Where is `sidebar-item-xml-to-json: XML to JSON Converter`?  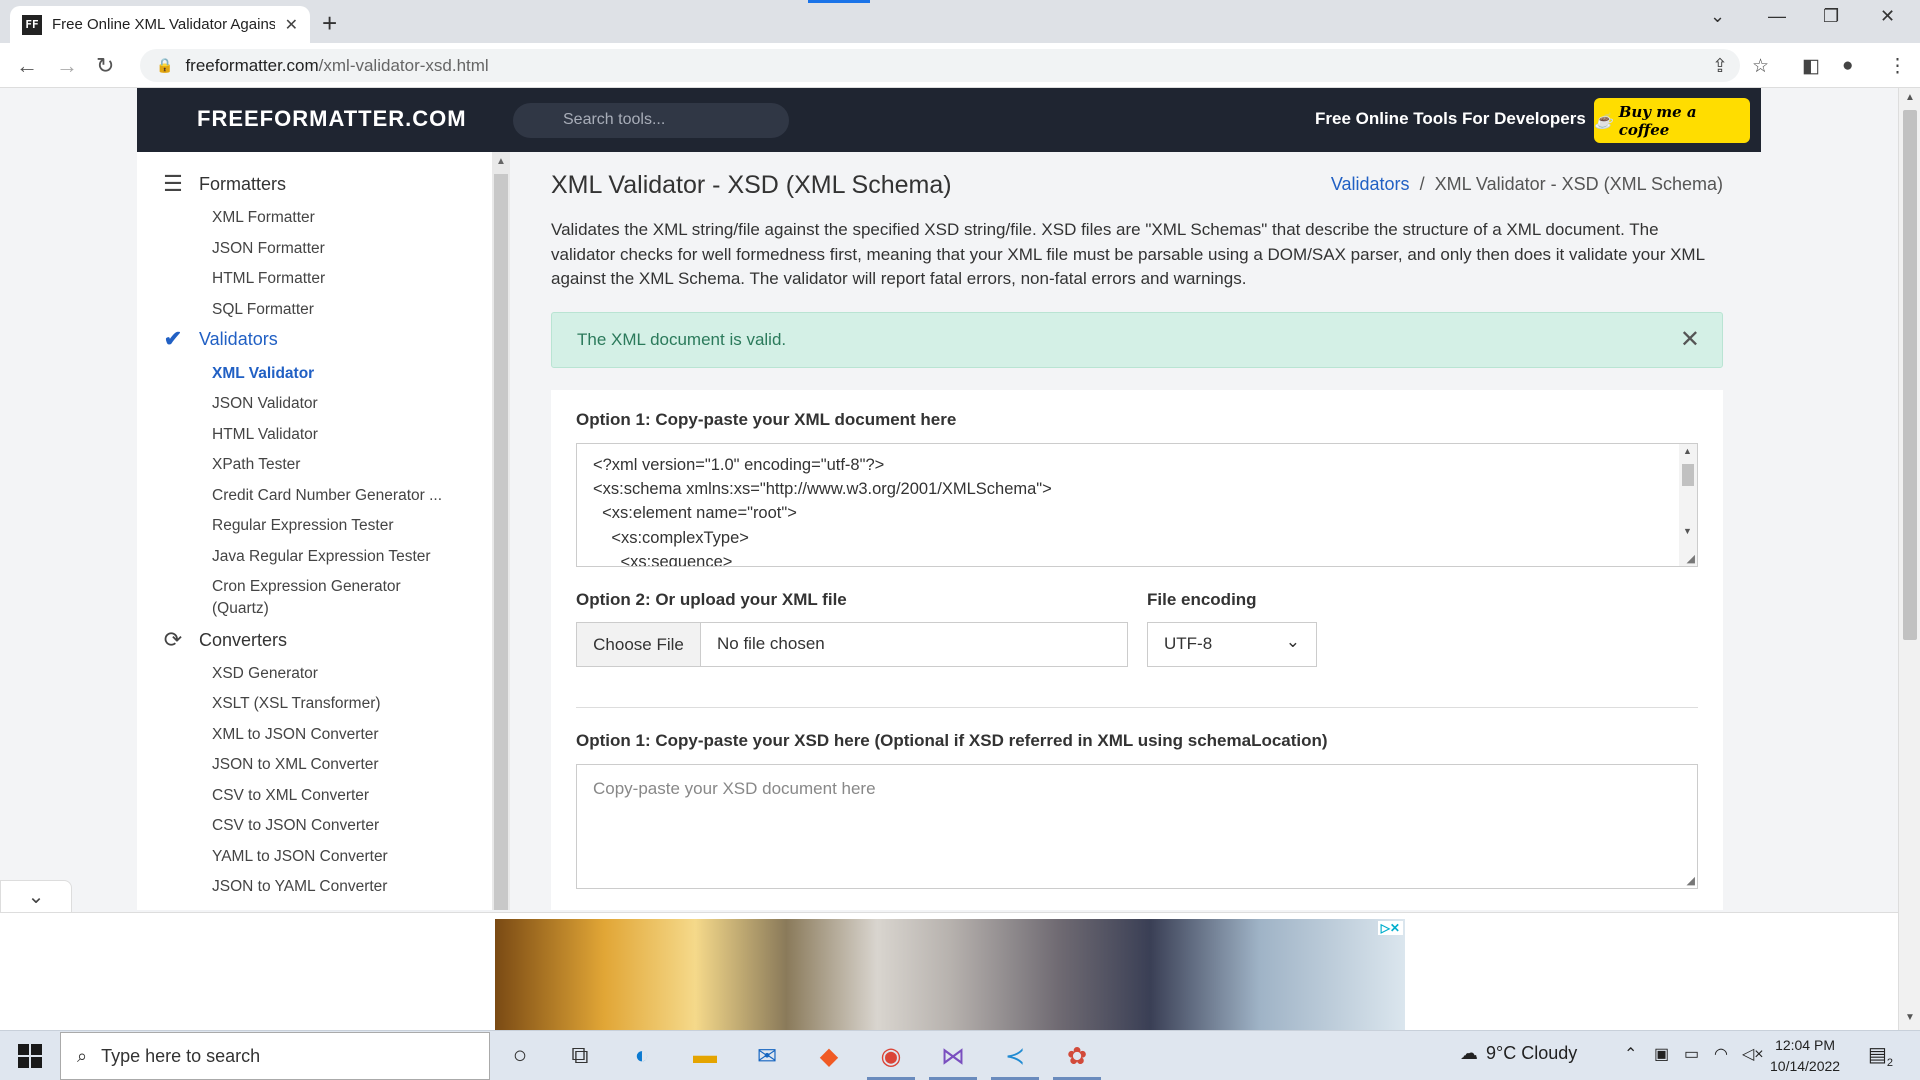 sidebar-item-xml-to-json: XML to JSON Converter is located at coordinates (342, 735).